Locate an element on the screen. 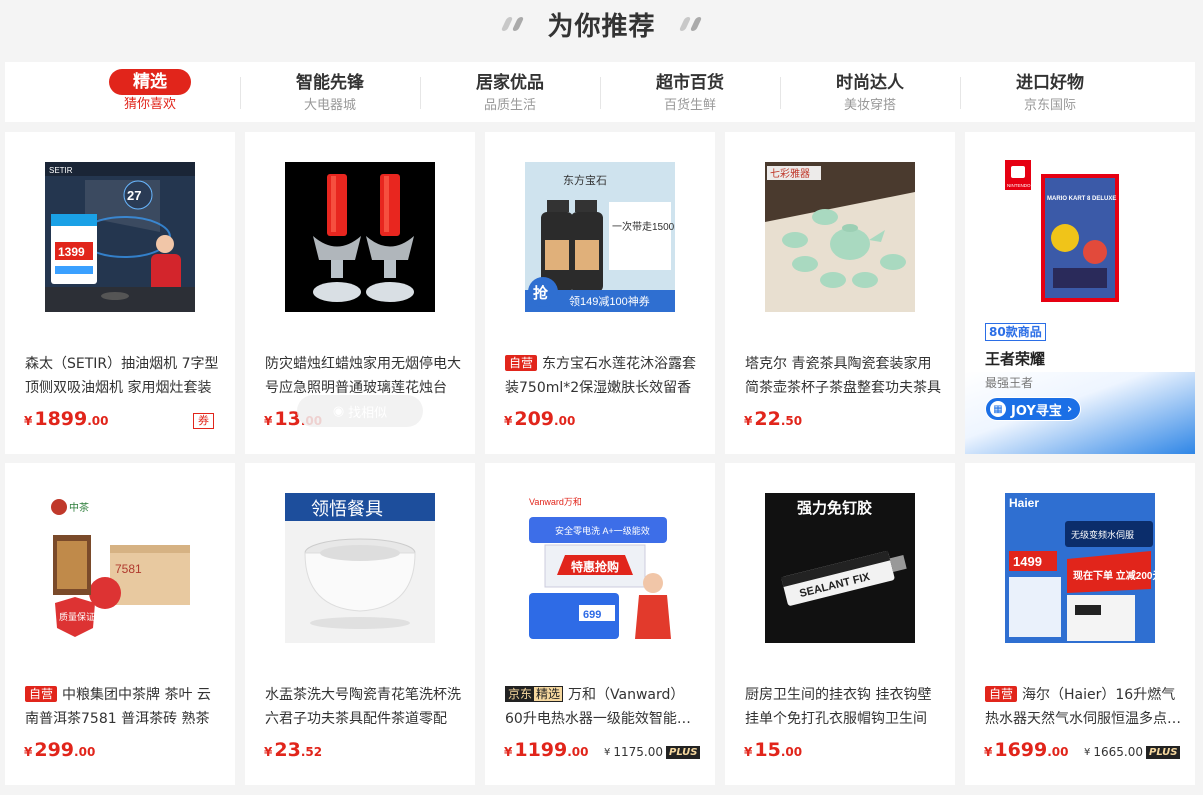  product-price: ¥209.00 is located at coordinates (540, 419).